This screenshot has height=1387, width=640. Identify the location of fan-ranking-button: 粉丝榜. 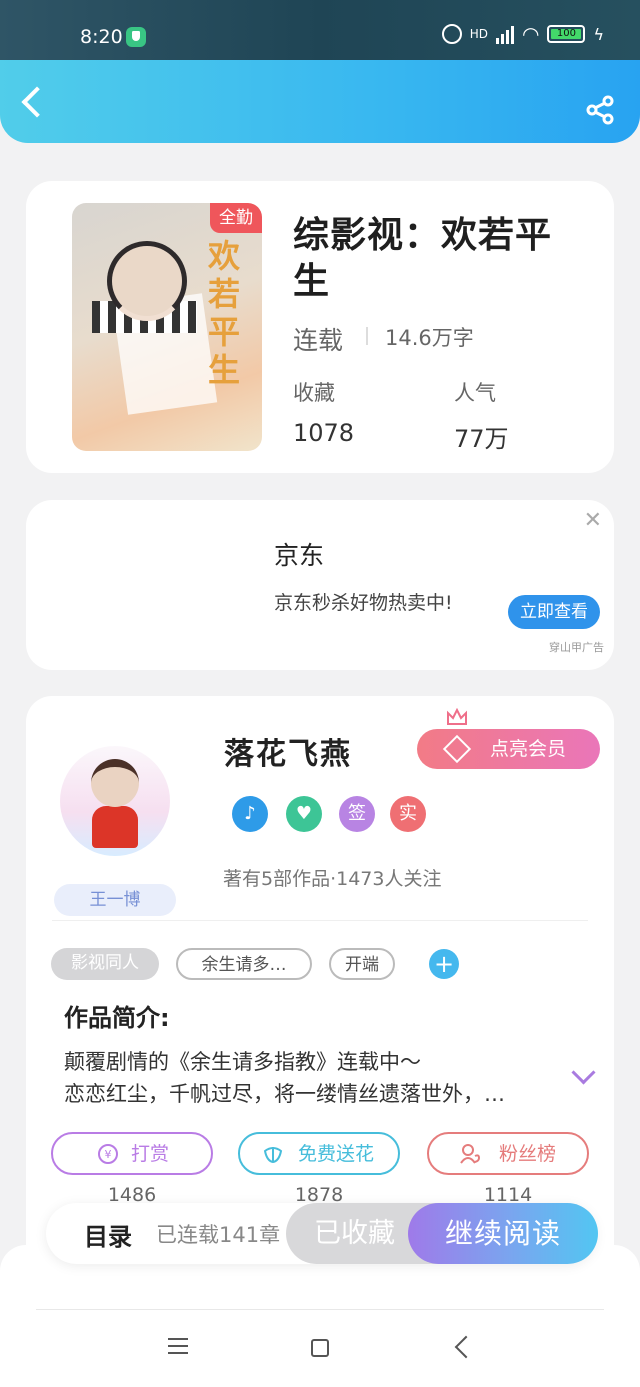
(508, 1153).